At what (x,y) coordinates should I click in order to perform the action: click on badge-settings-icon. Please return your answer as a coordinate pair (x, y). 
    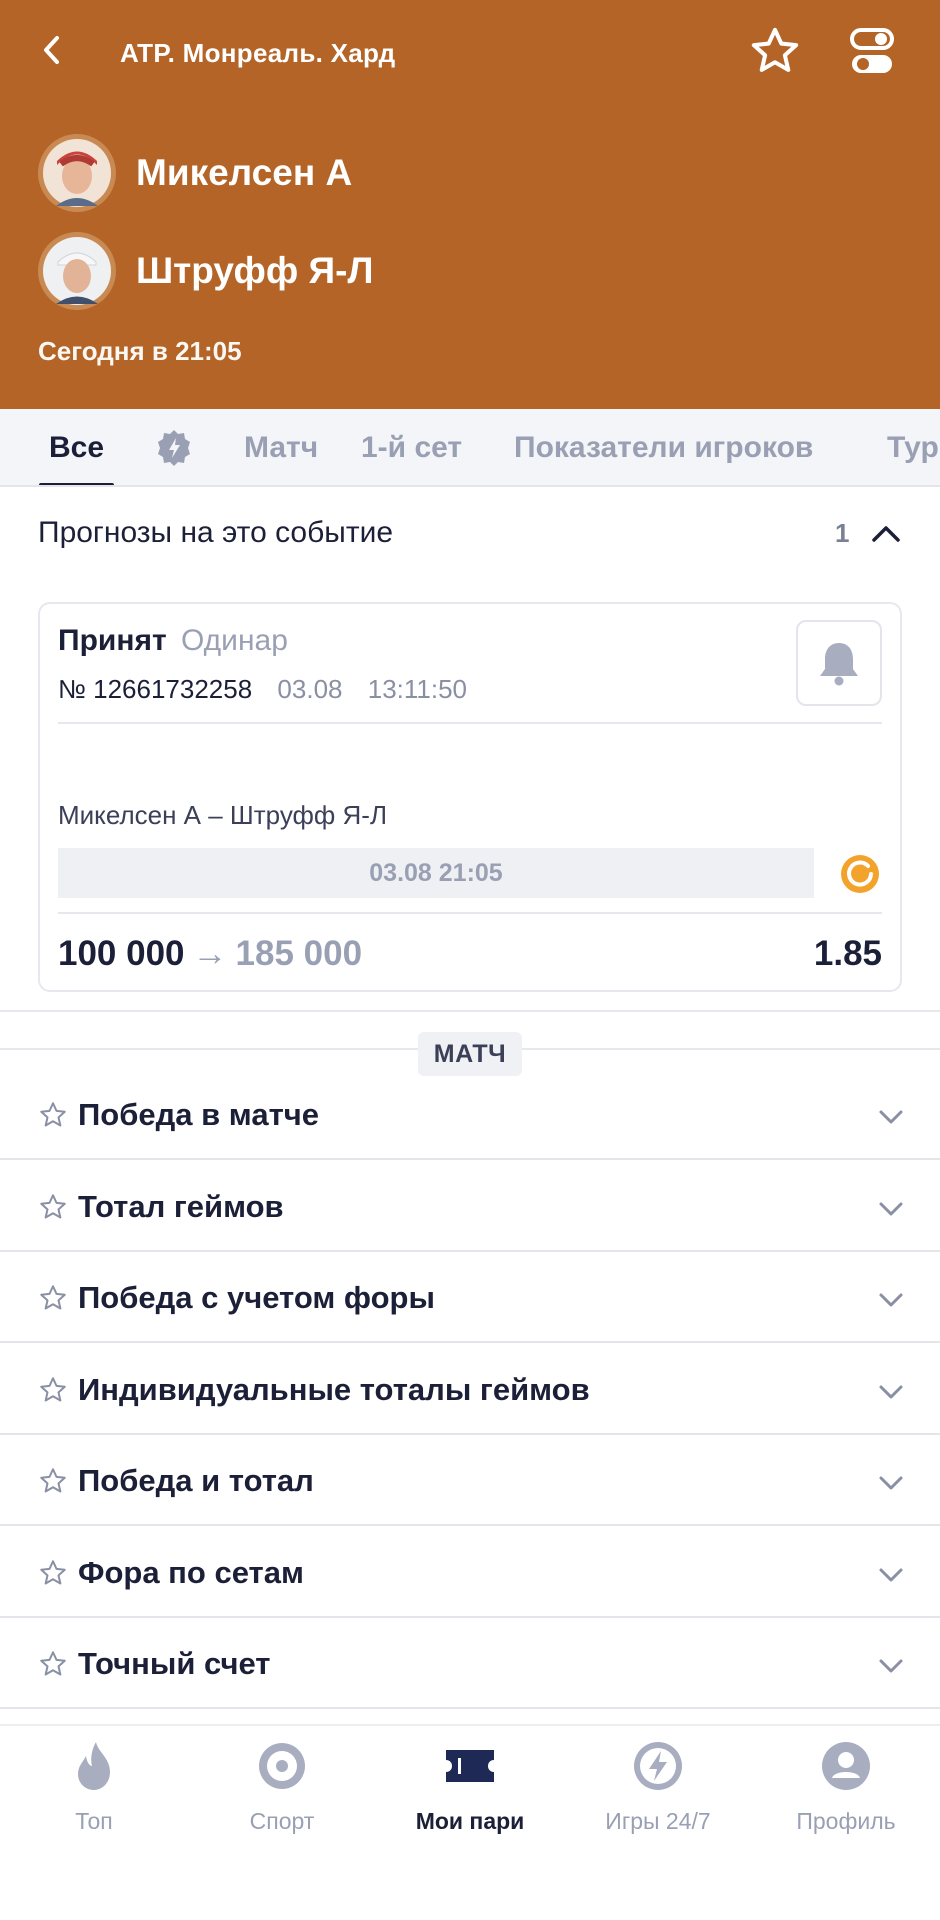
    Looking at the image, I should click on (174, 448).